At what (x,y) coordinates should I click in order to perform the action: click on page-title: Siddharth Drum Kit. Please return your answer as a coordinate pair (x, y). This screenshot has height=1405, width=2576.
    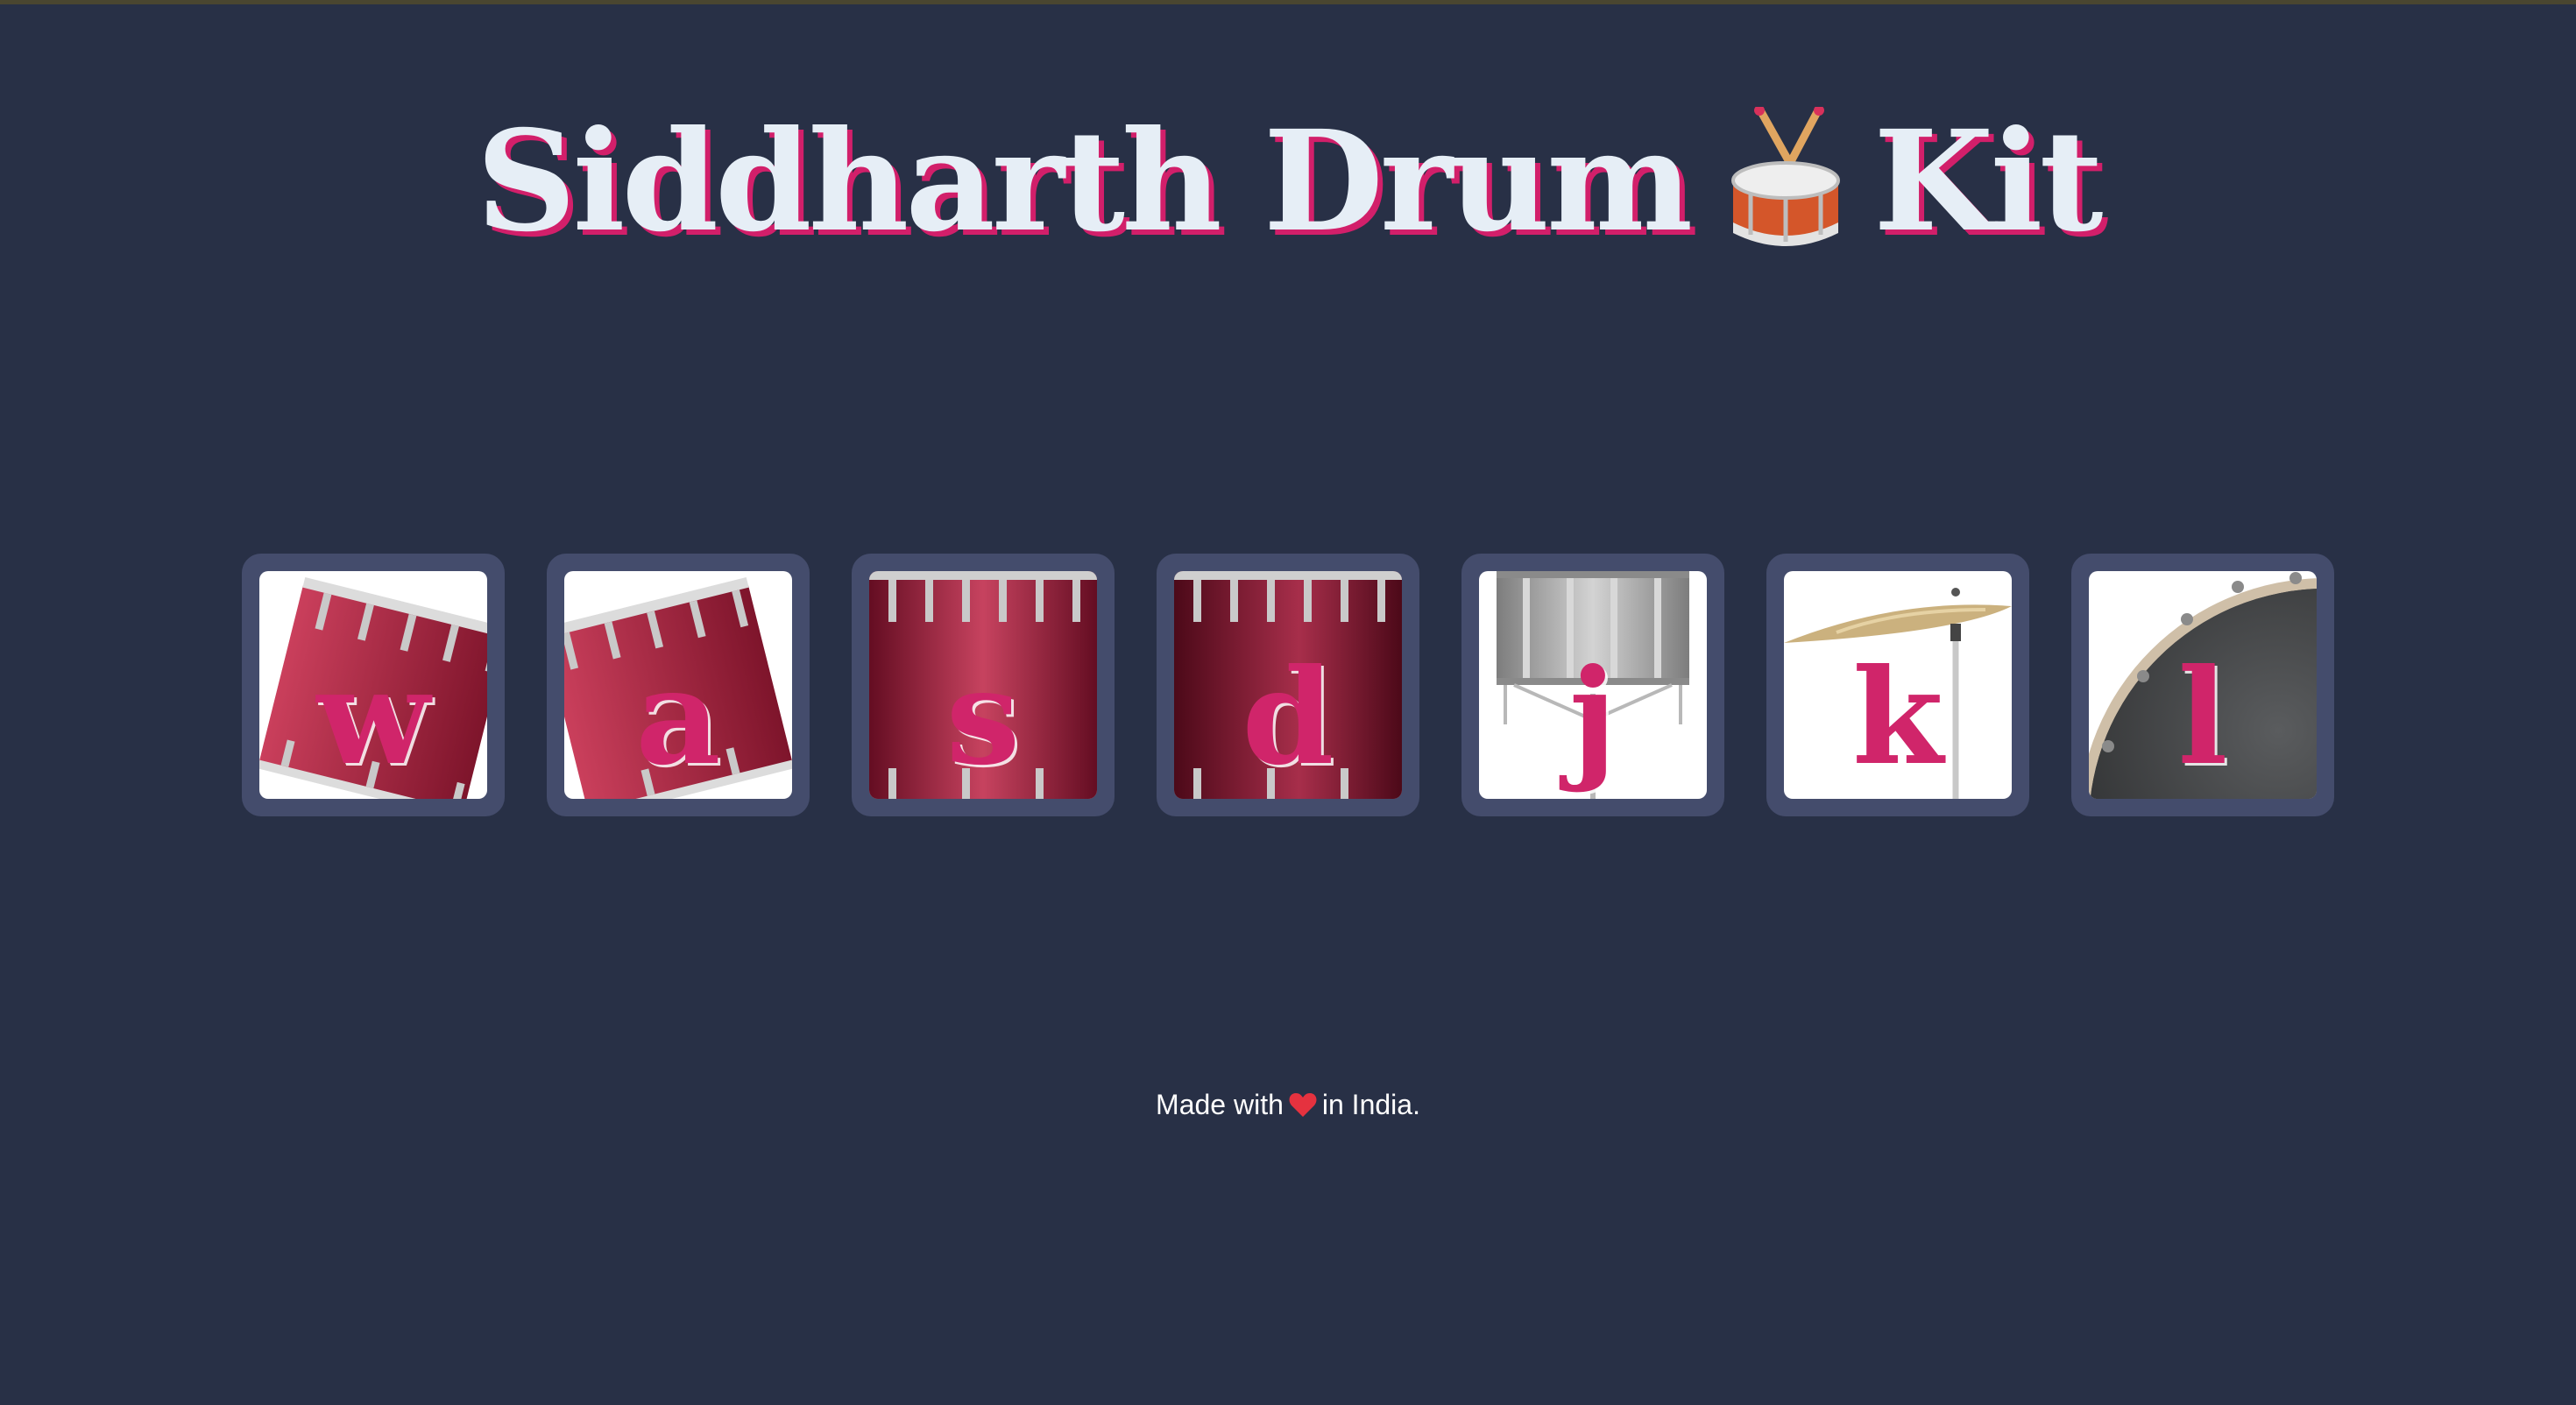
    Looking at the image, I should click on (1288, 182).